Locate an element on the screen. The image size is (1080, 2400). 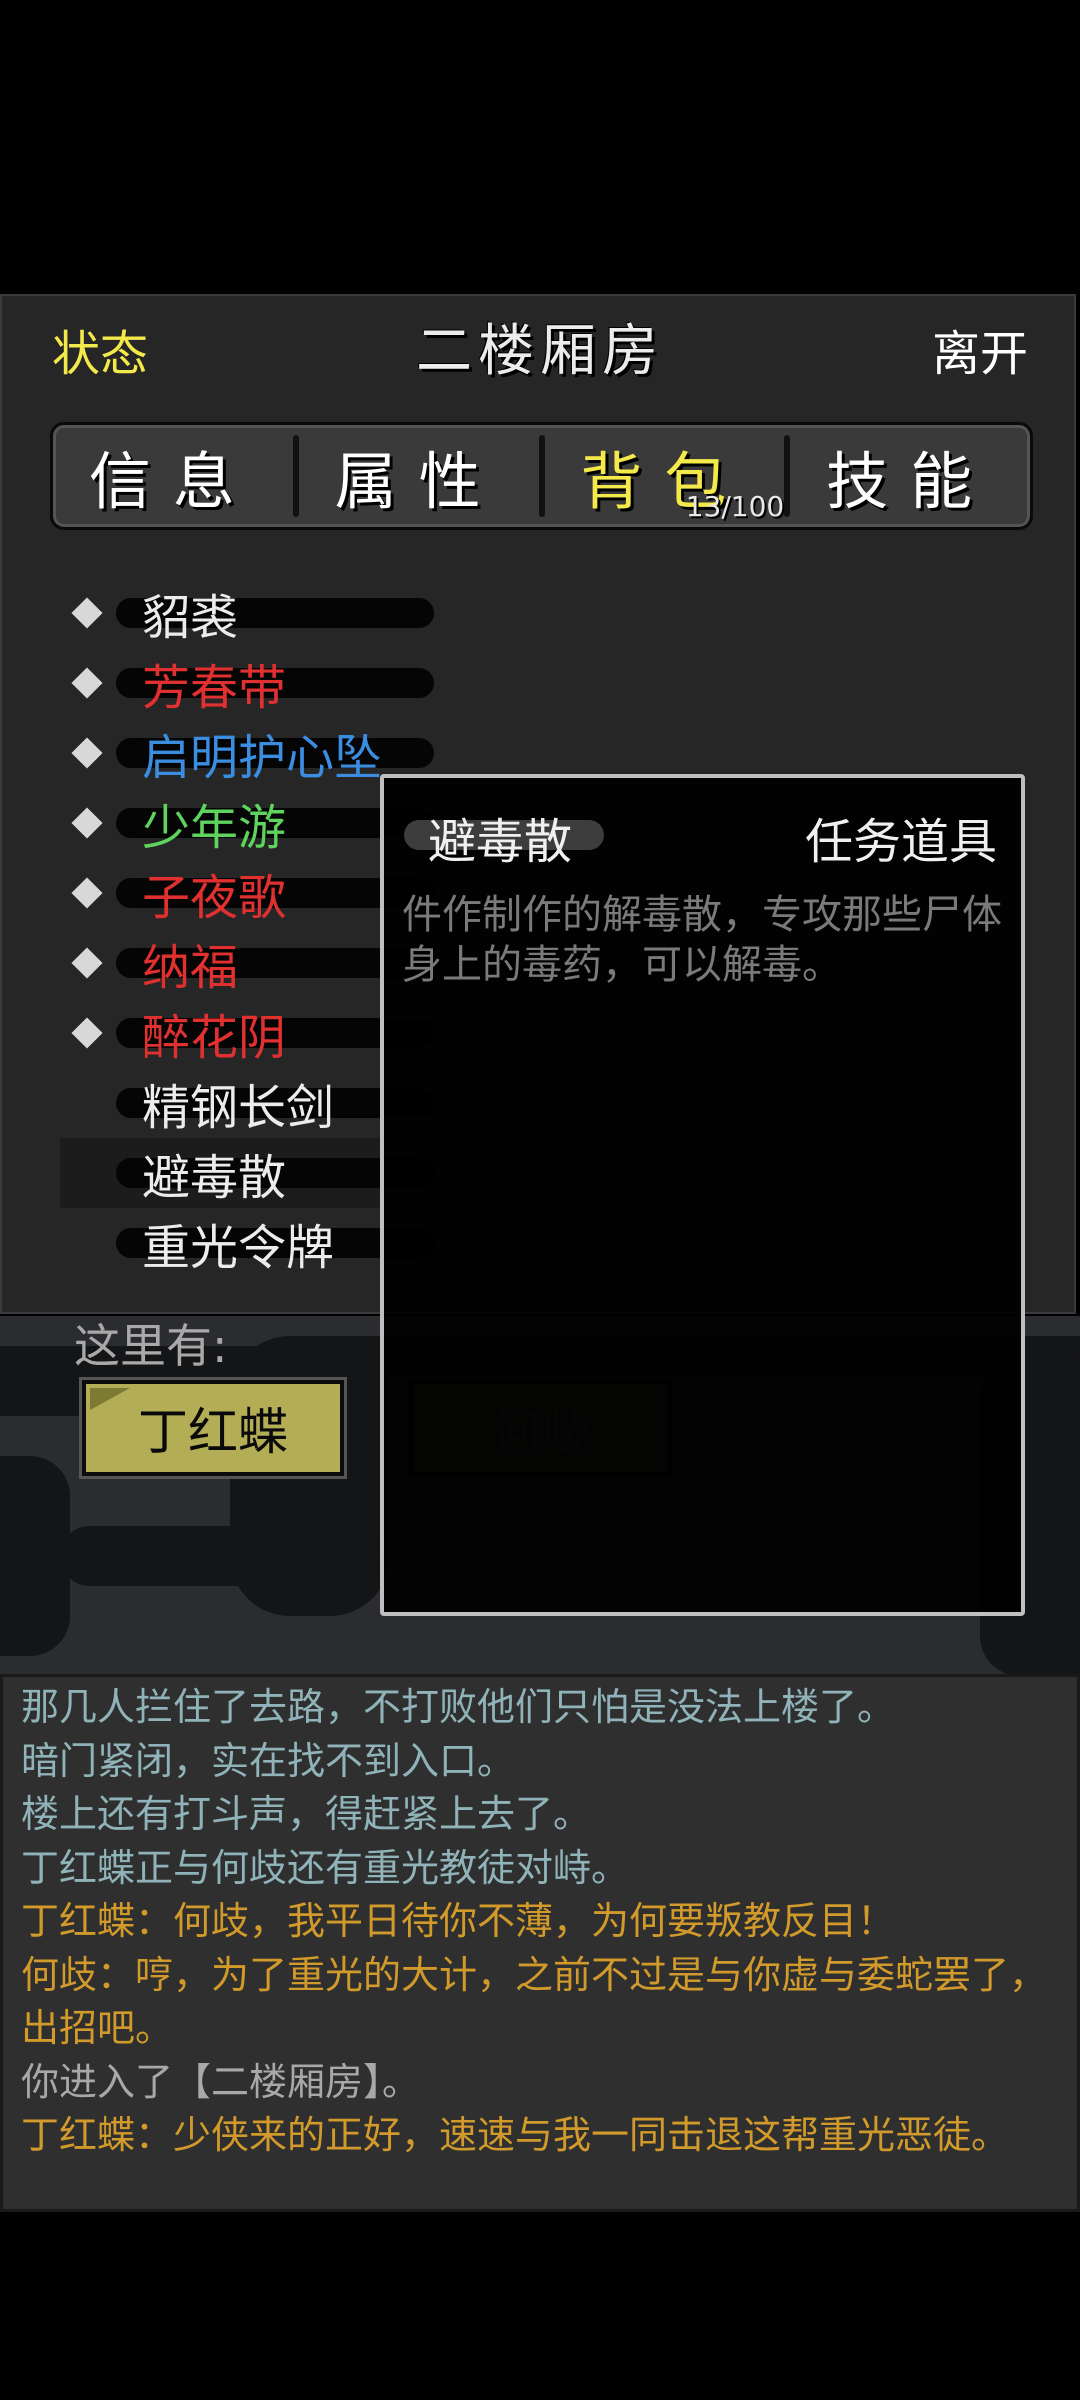
tab-skills: 技能 is located at coordinates (910, 476).